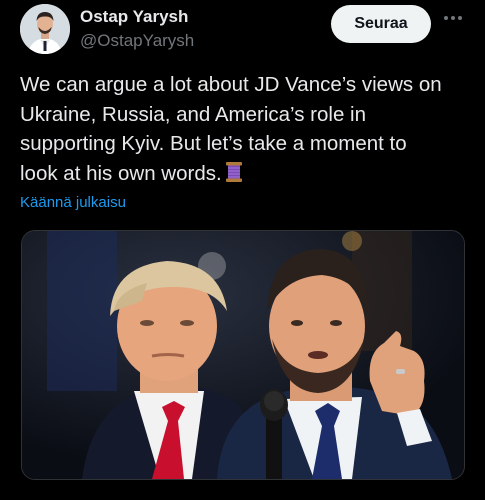 The height and width of the screenshot is (500, 485). Describe the element at coordinates (45, 29) in the screenshot. I see `avatar` at that location.